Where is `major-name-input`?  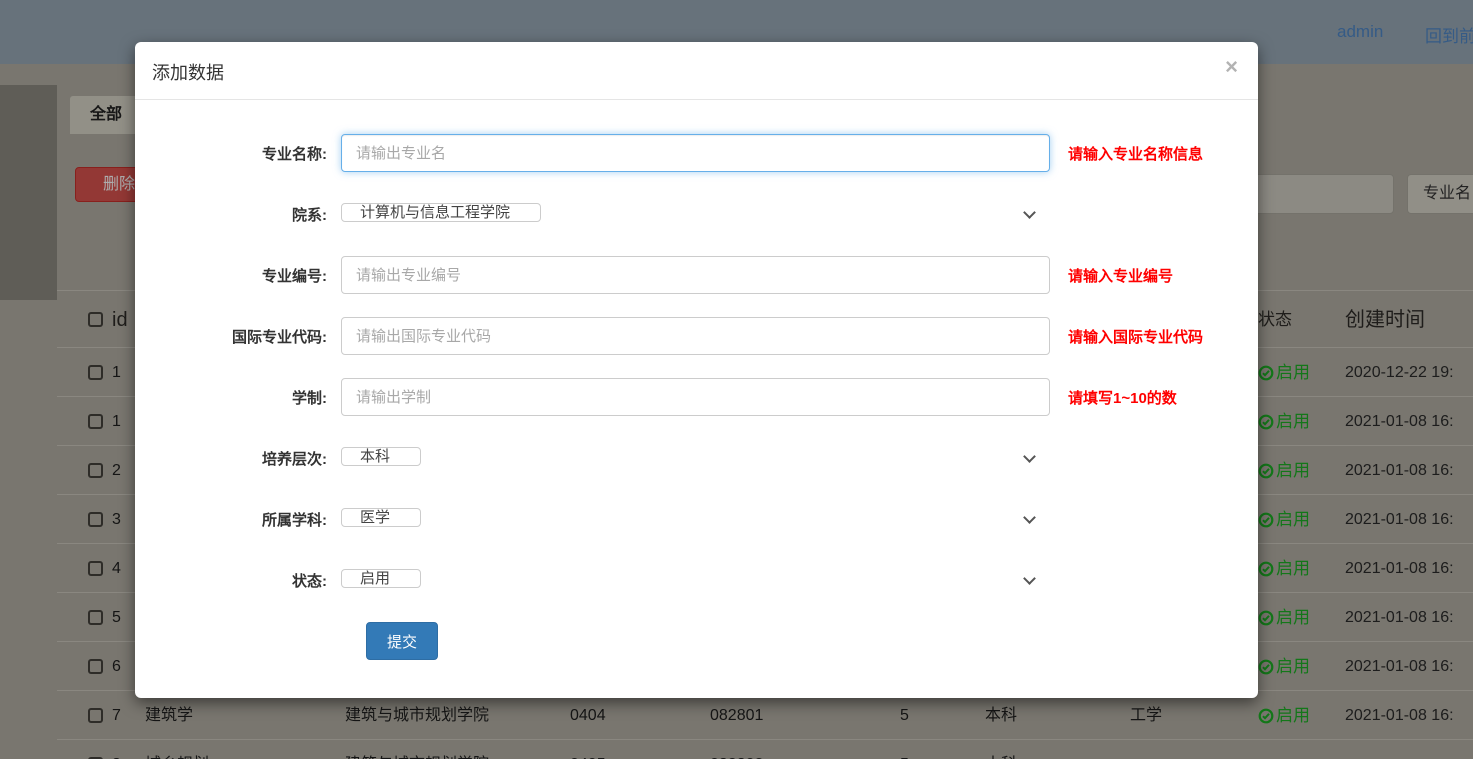 major-name-input is located at coordinates (695, 153).